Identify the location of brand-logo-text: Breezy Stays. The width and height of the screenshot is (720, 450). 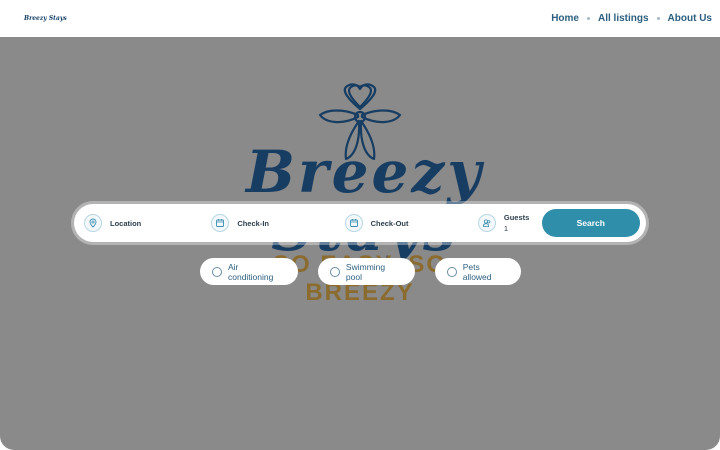
(45, 18).